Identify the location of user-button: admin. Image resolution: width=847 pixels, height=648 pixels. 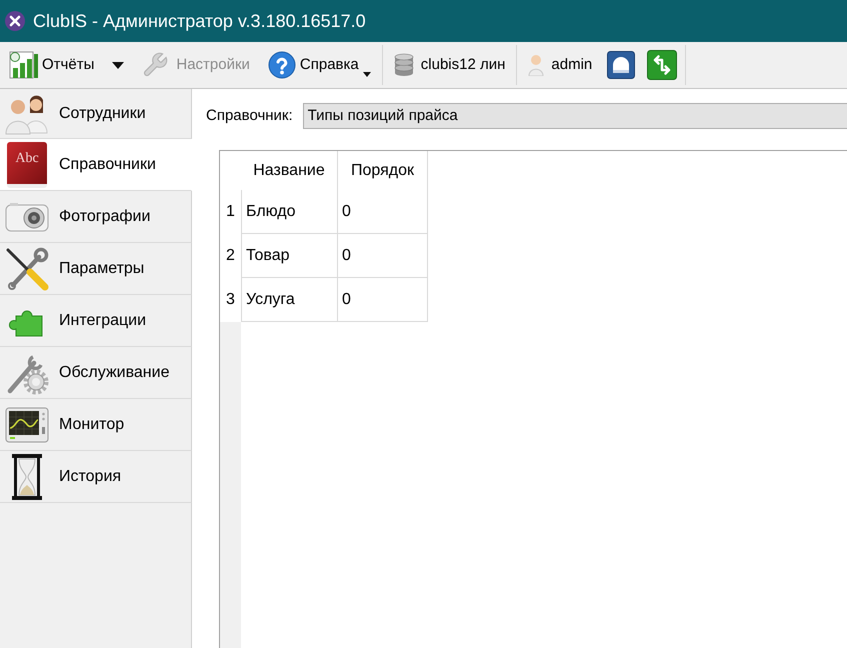
(560, 65).